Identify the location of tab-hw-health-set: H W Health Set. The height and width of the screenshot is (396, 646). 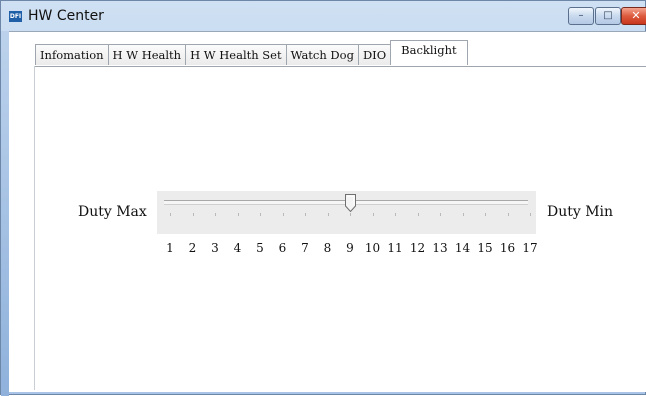
(236, 54).